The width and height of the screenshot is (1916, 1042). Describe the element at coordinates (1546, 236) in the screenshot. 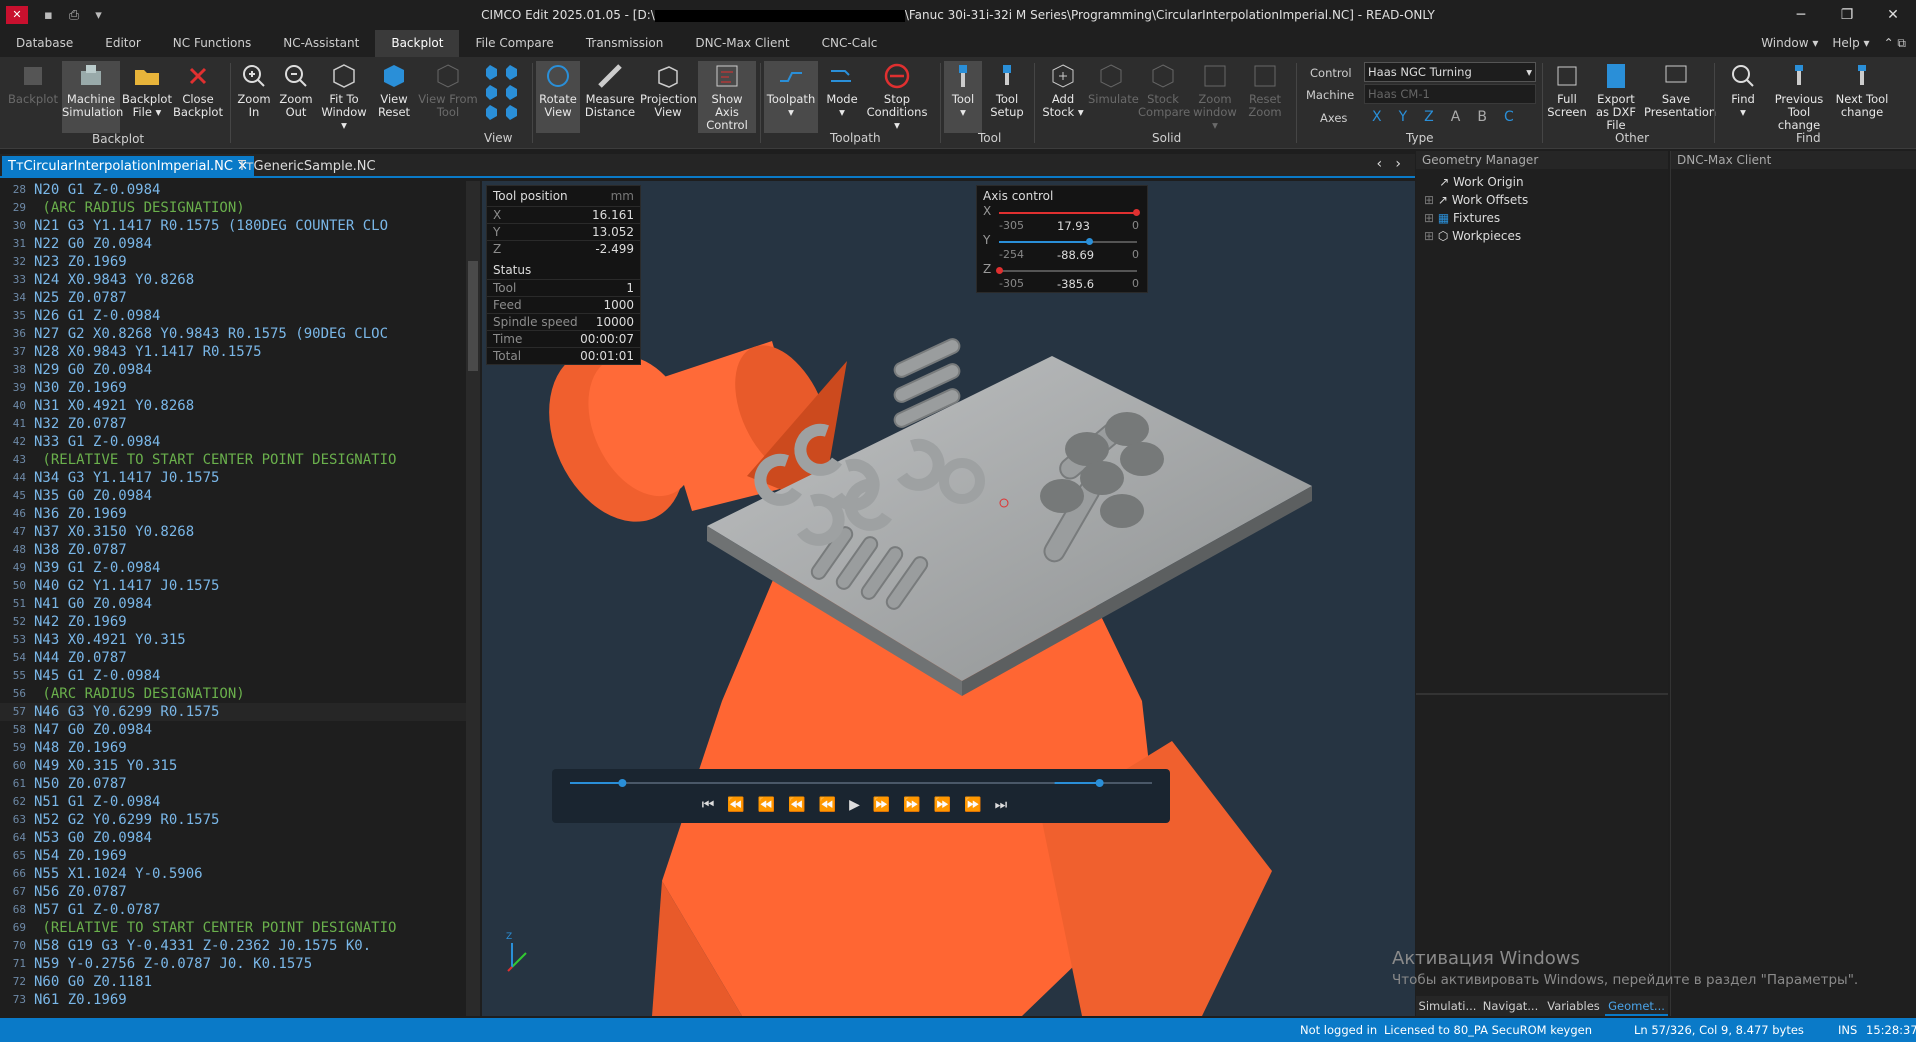

I see `tree-item-workpieces: ⊞ ⬡ Workpieces` at that location.